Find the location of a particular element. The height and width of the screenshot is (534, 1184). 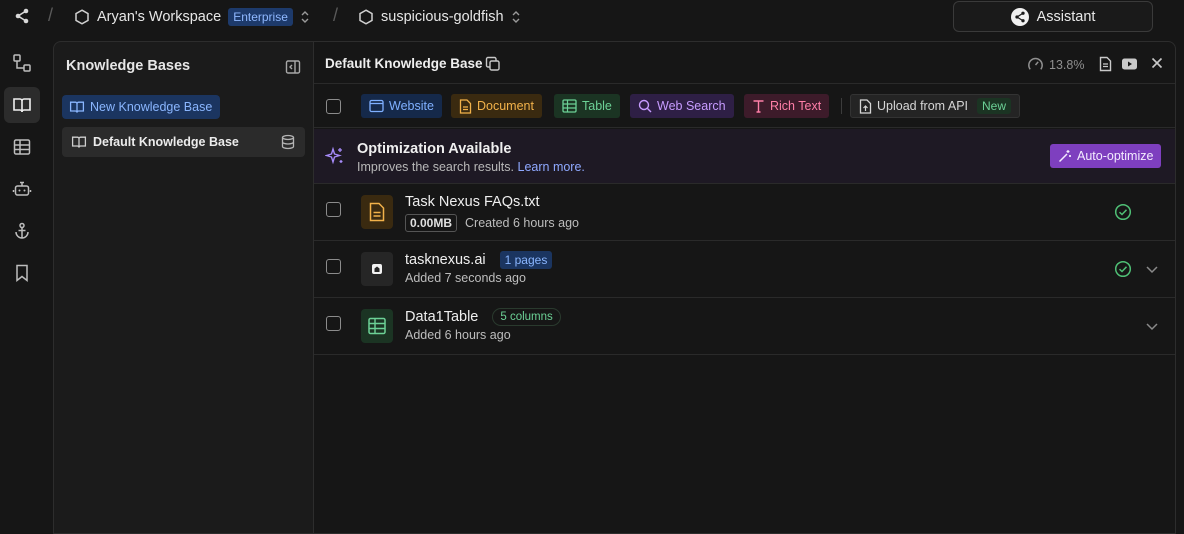

workspace-hexagon-icon is located at coordinates (82, 16).